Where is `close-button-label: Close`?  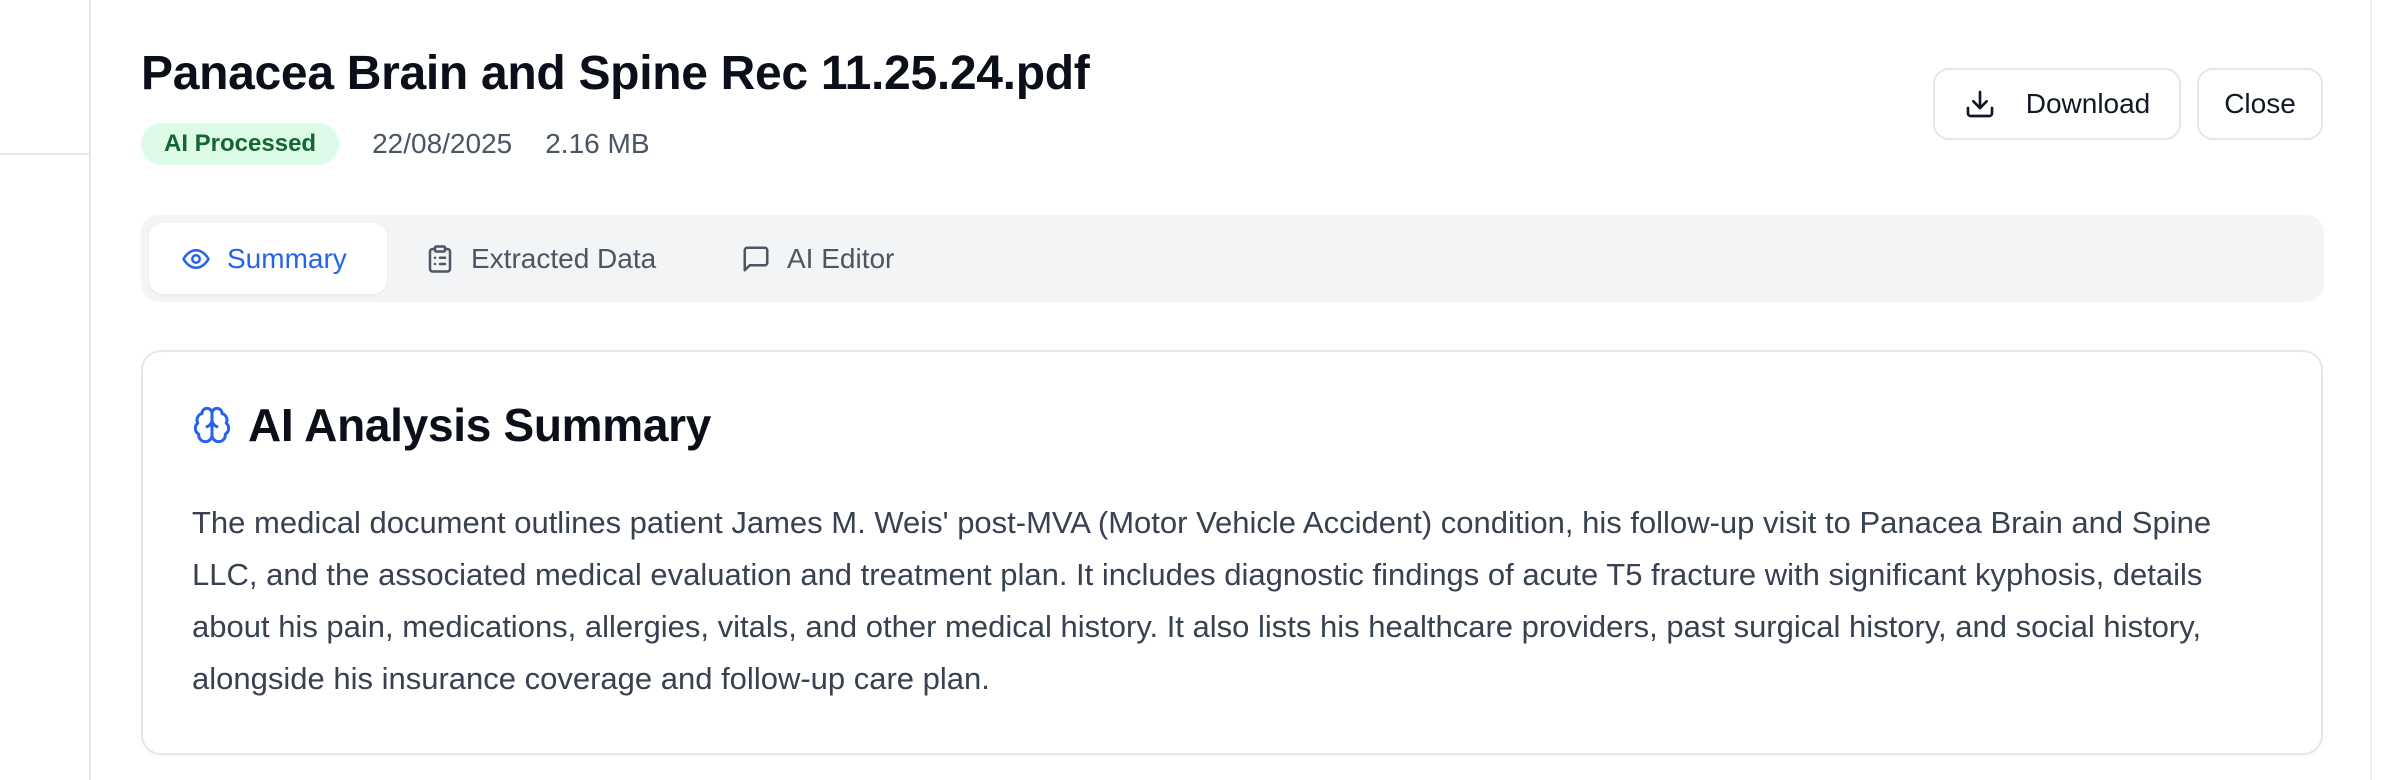 close-button-label: Close is located at coordinates (2260, 103).